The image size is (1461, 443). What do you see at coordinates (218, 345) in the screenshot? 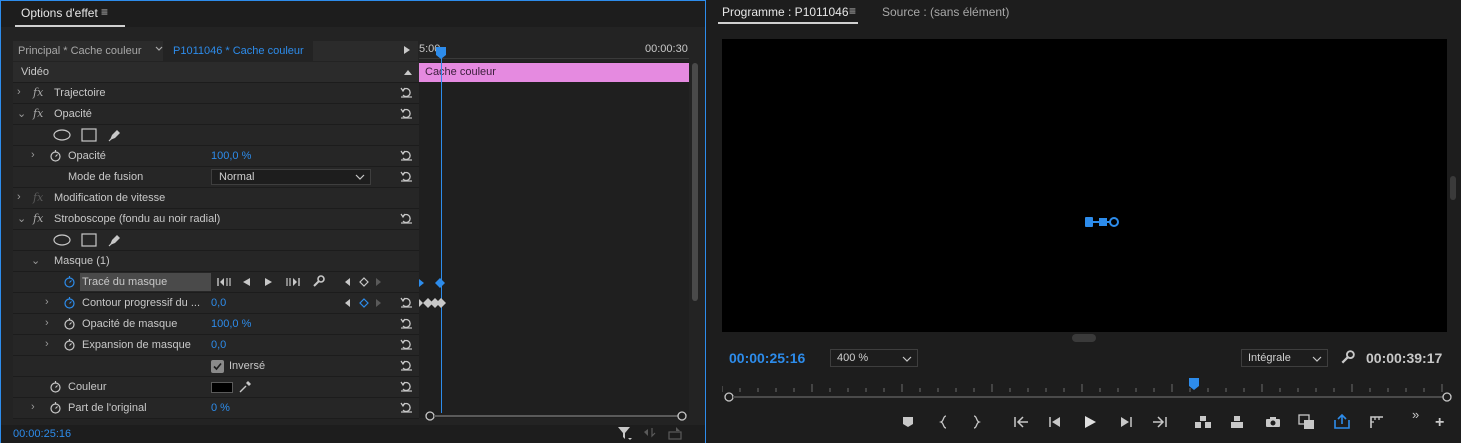
I see `expansion-value: 0,0` at bounding box center [218, 345].